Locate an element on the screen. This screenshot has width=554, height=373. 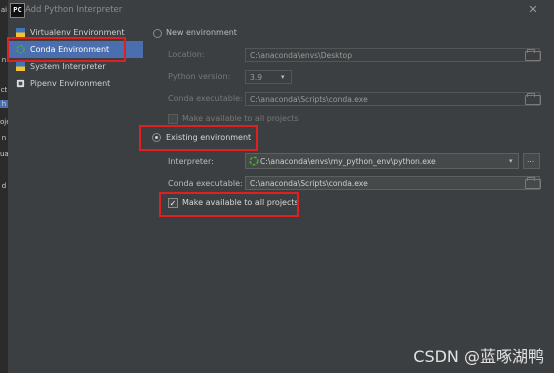
strip-text: n is located at coordinates (4, 138).